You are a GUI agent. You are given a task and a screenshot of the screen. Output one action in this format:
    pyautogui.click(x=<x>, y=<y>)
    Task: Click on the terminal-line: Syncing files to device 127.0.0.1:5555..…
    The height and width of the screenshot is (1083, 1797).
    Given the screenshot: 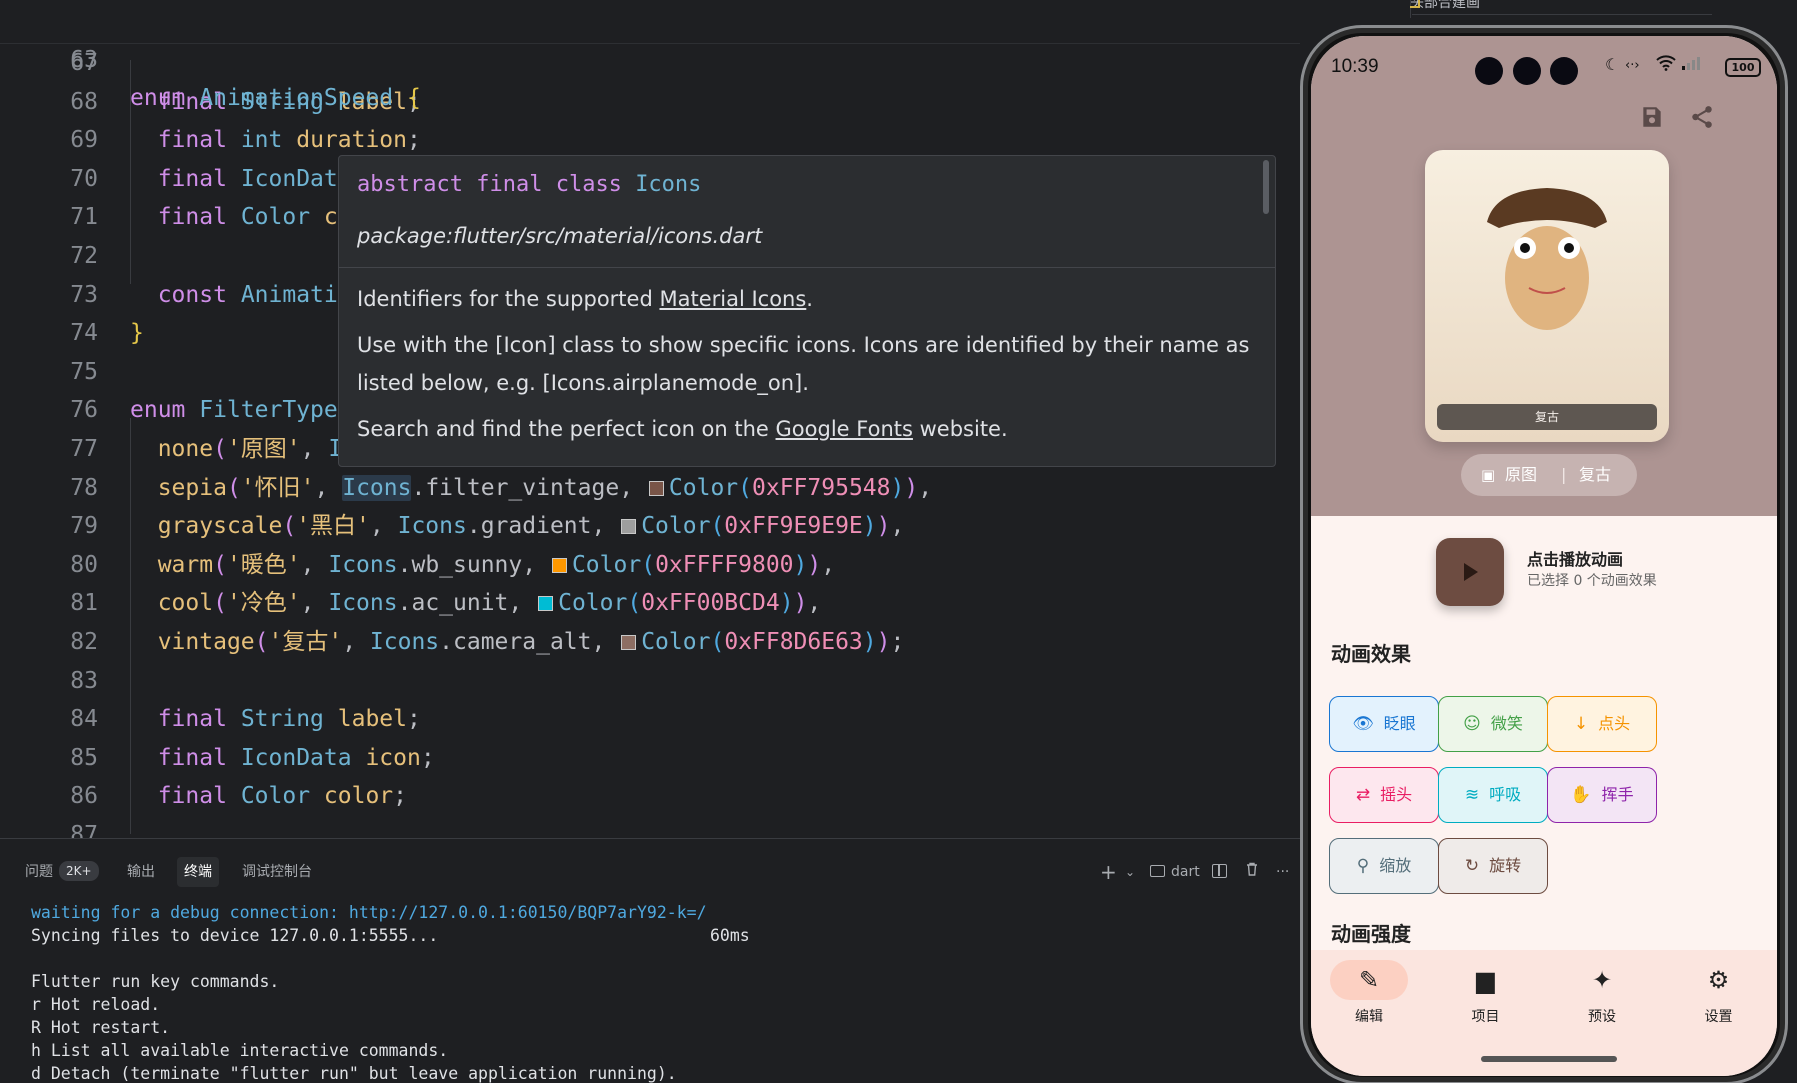 What is the action you would take?
    pyautogui.click(x=235, y=935)
    